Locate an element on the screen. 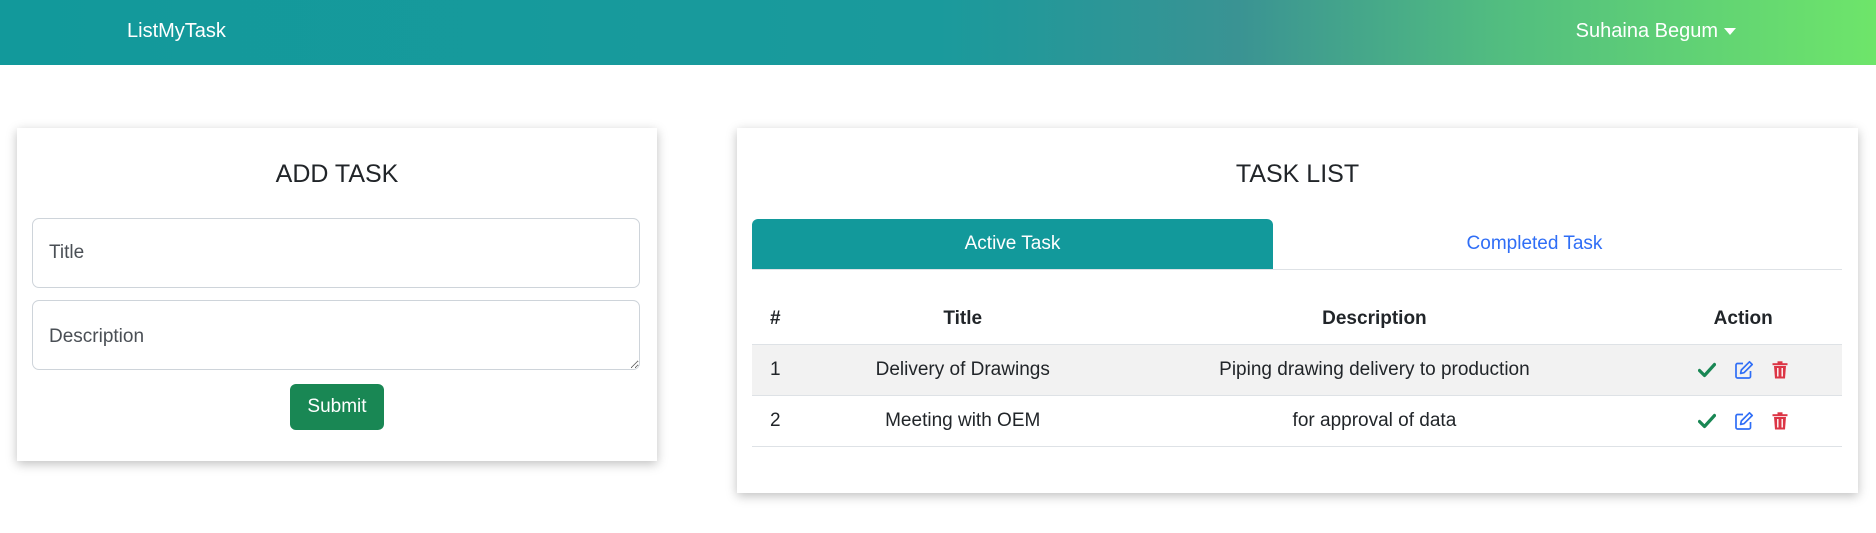 This screenshot has width=1876, height=533. task-list-heading: TASK LIST is located at coordinates (1297, 174).